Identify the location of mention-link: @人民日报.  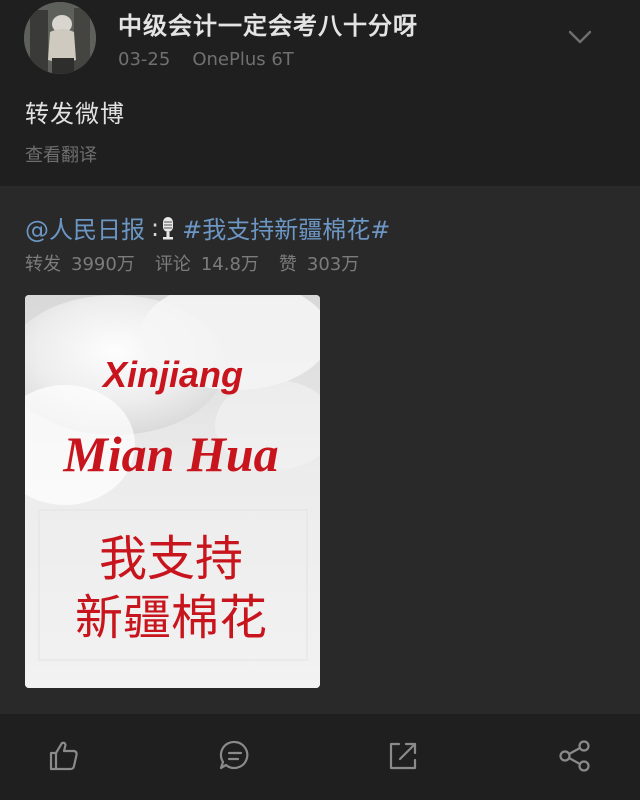
(85, 227).